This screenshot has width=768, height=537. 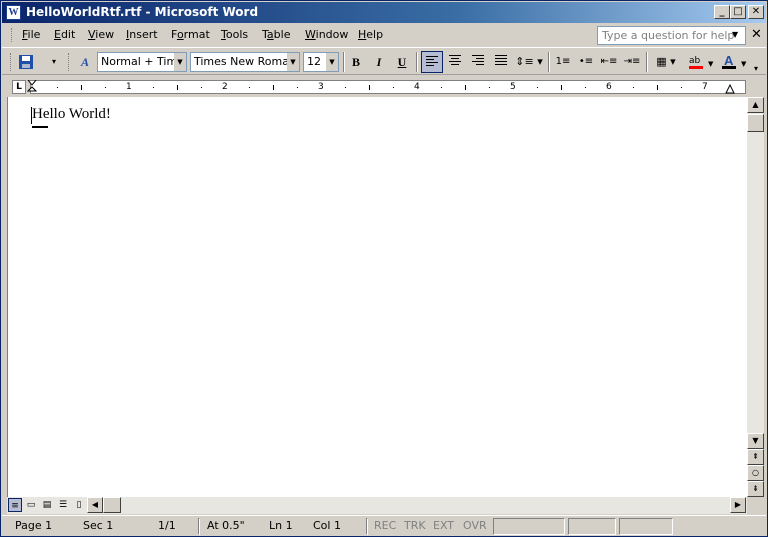 What do you see at coordinates (64, 34) in the screenshot?
I see `menu-edit: Edit` at bounding box center [64, 34].